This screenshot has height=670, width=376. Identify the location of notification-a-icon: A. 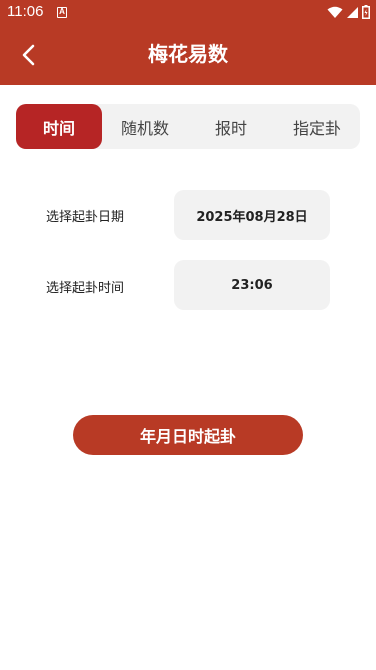
(62, 12).